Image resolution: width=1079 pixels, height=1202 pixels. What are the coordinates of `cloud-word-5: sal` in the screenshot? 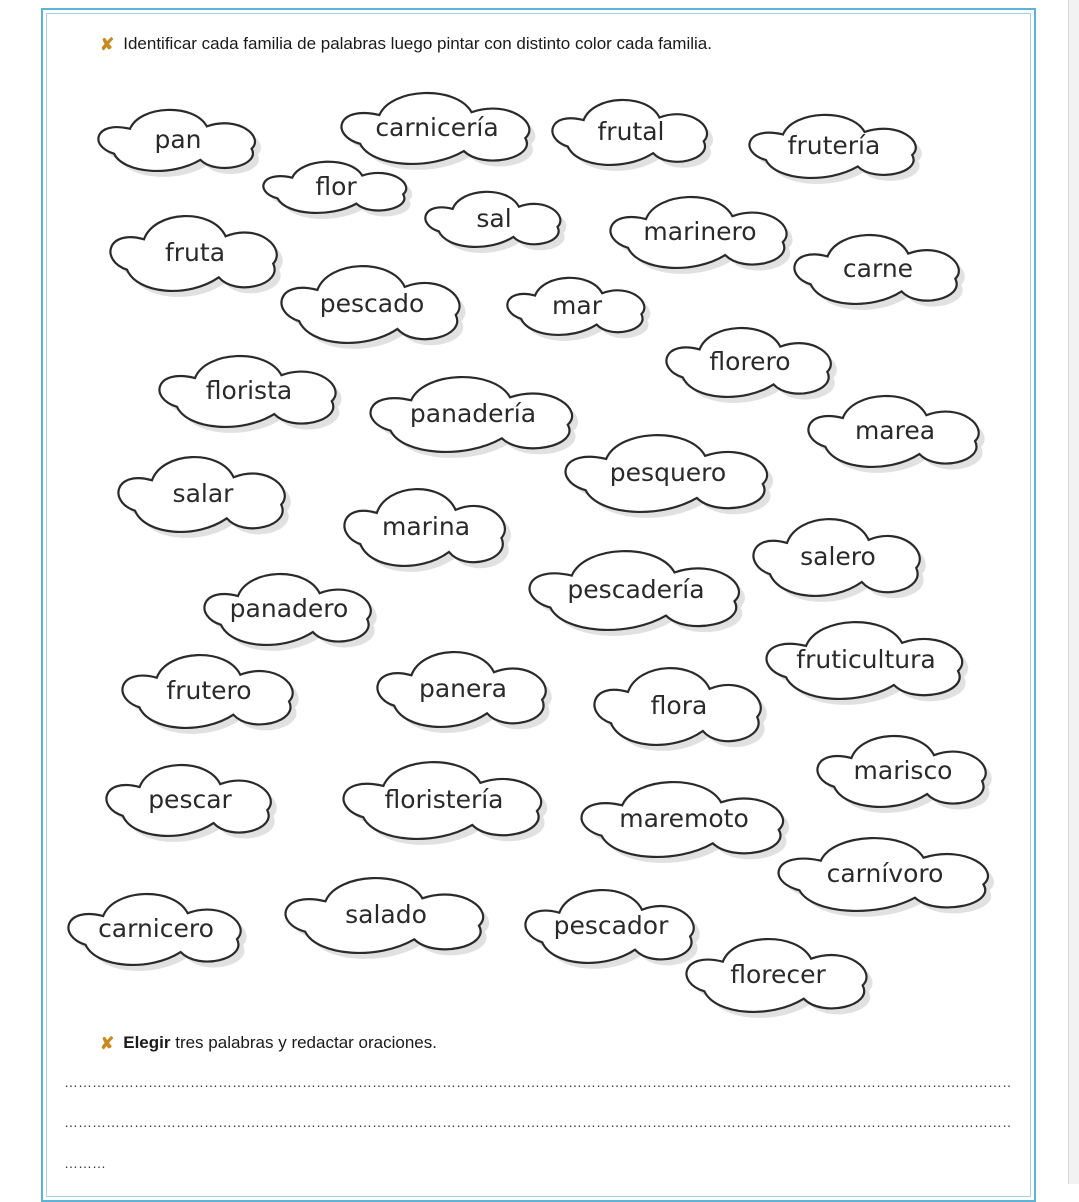 It's located at (493, 218).